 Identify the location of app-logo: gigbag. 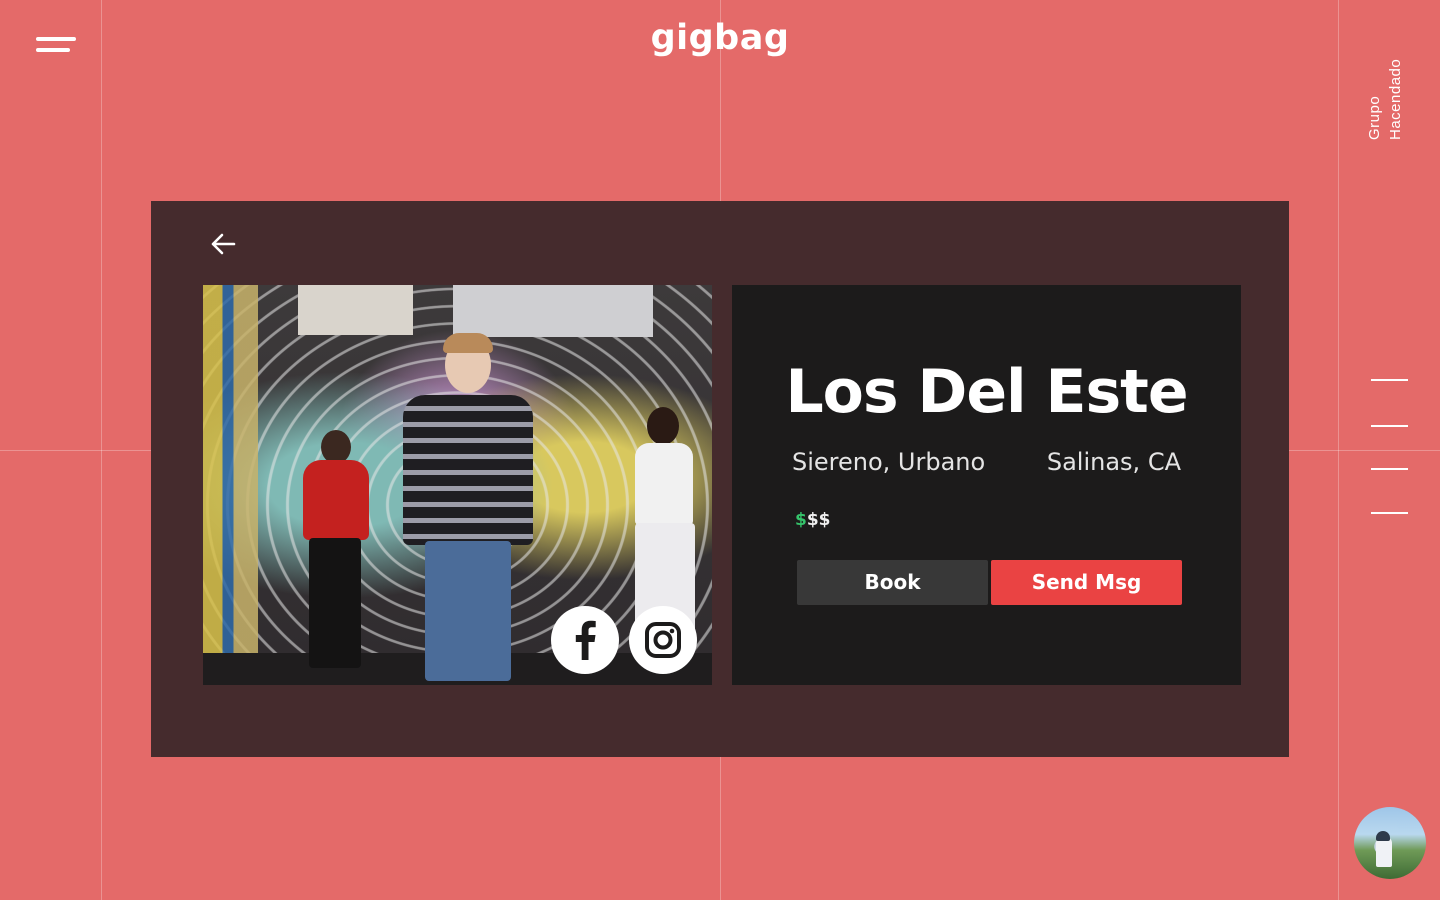
(720, 38).